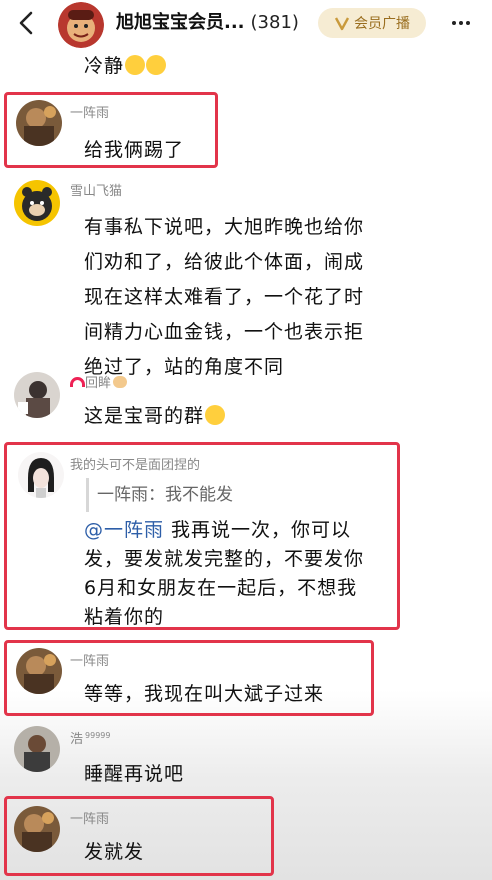 This screenshot has height=880, width=492. Describe the element at coordinates (134, 150) in the screenshot. I see `message-text-m1: 给我俩踢了` at that location.